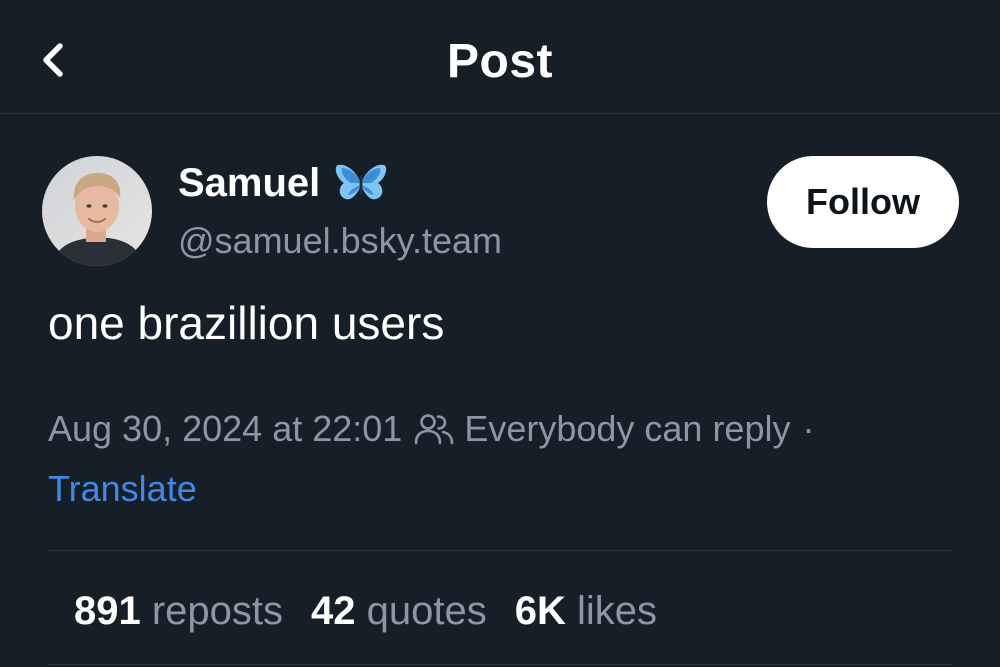  I want to click on likes-label: likes, so click(617, 610).